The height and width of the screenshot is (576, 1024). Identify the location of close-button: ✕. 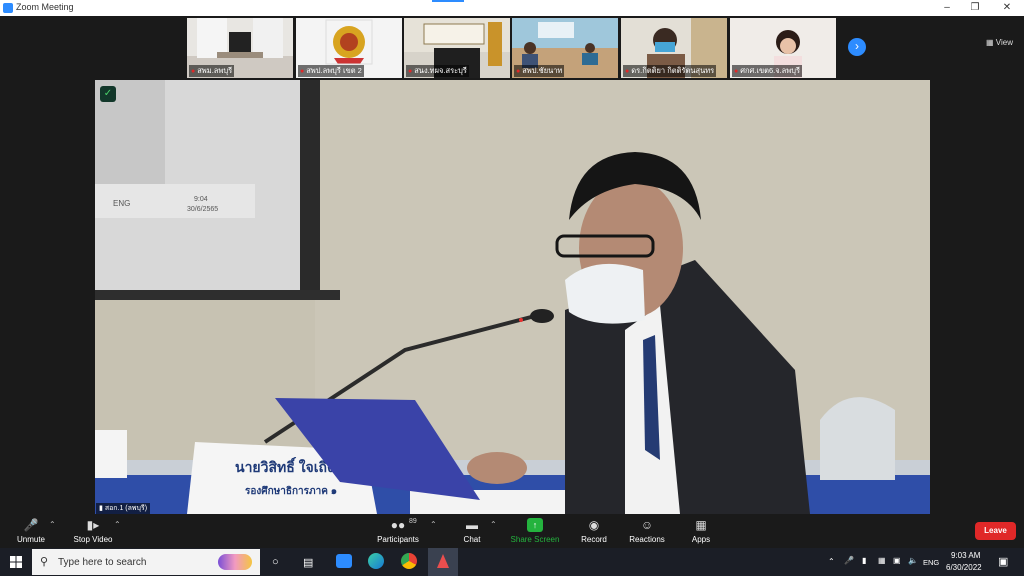
(1007, 8).